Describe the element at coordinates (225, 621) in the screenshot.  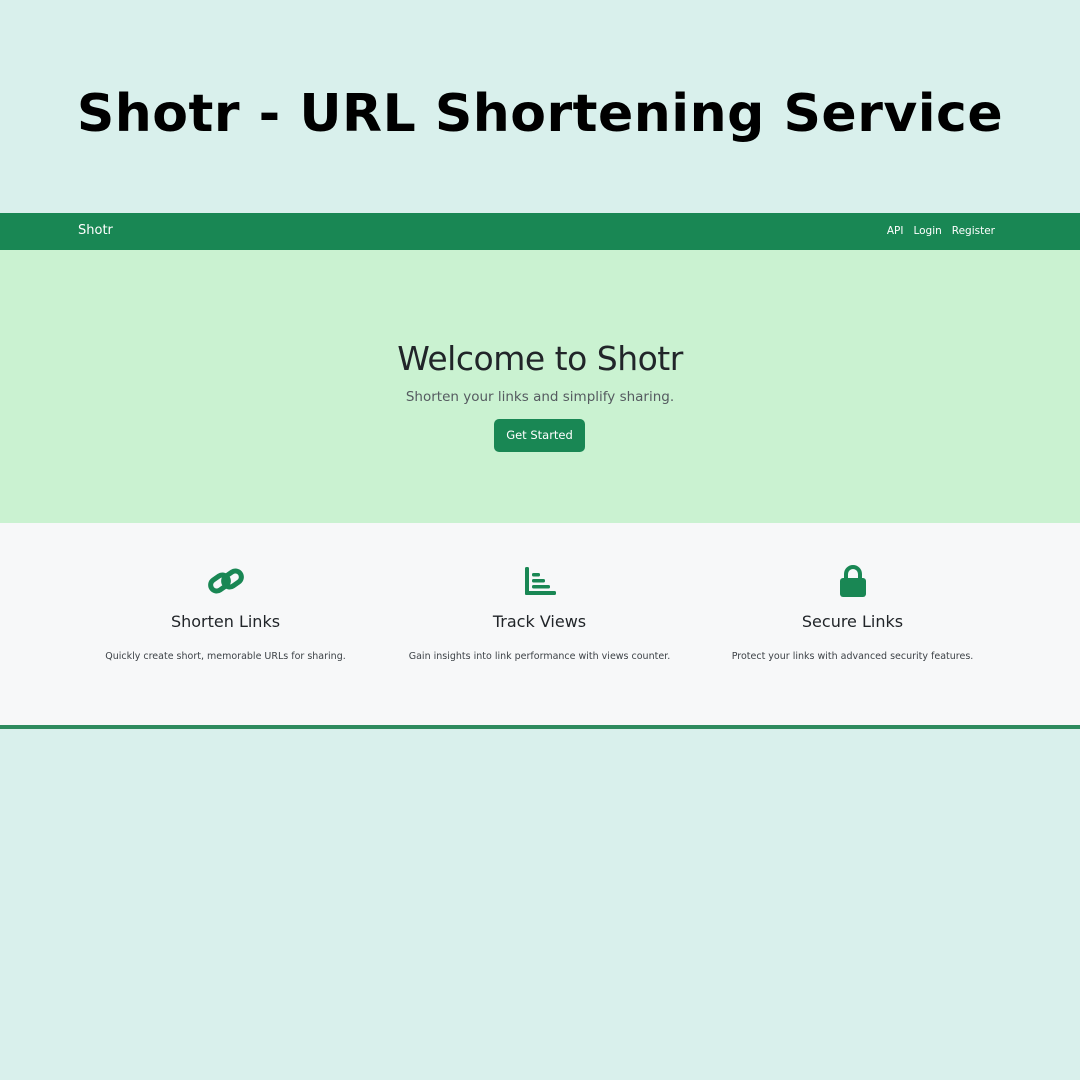
I see `feature-title: Shorten Links` at that location.